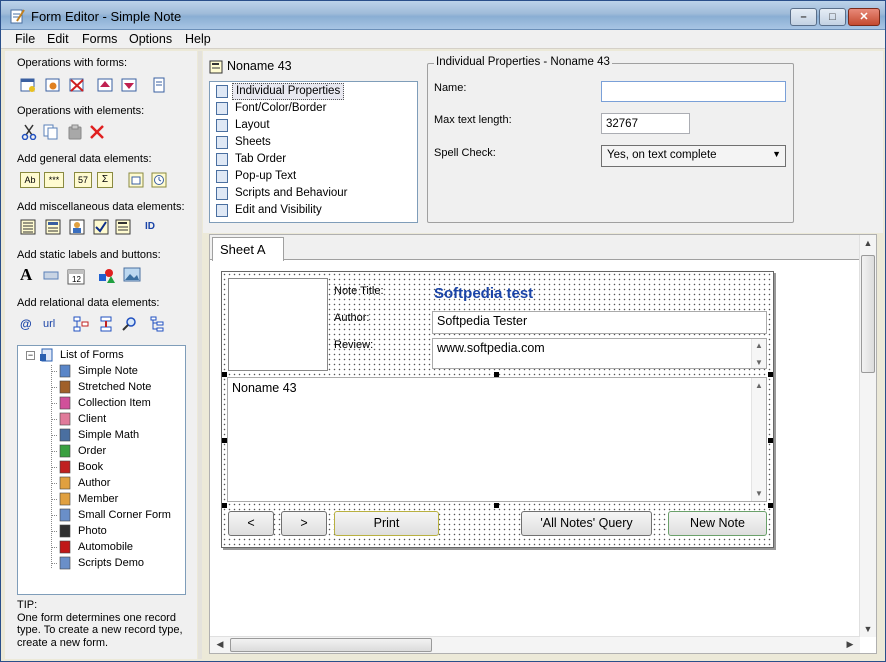  Describe the element at coordinates (123, 227) in the screenshot. I see `memo-icon` at that location.